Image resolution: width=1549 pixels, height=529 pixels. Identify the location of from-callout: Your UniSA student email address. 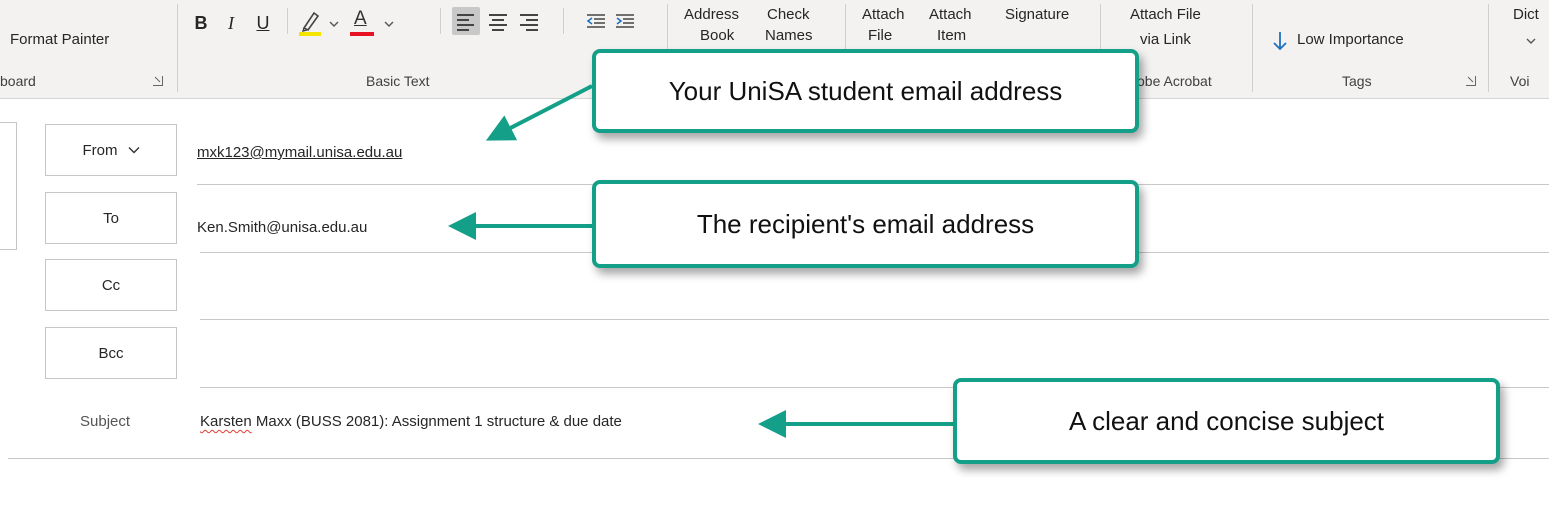
(865, 91).